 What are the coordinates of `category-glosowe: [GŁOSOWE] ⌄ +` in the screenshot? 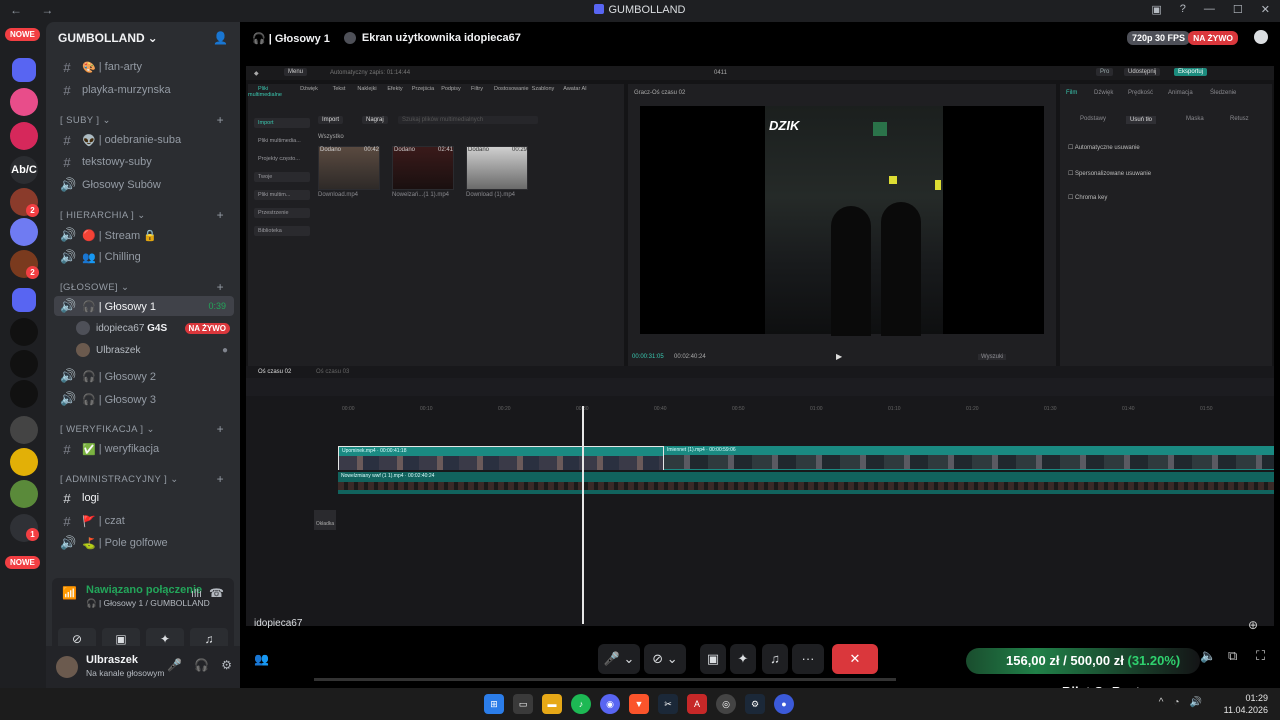 It's located at (144, 287).